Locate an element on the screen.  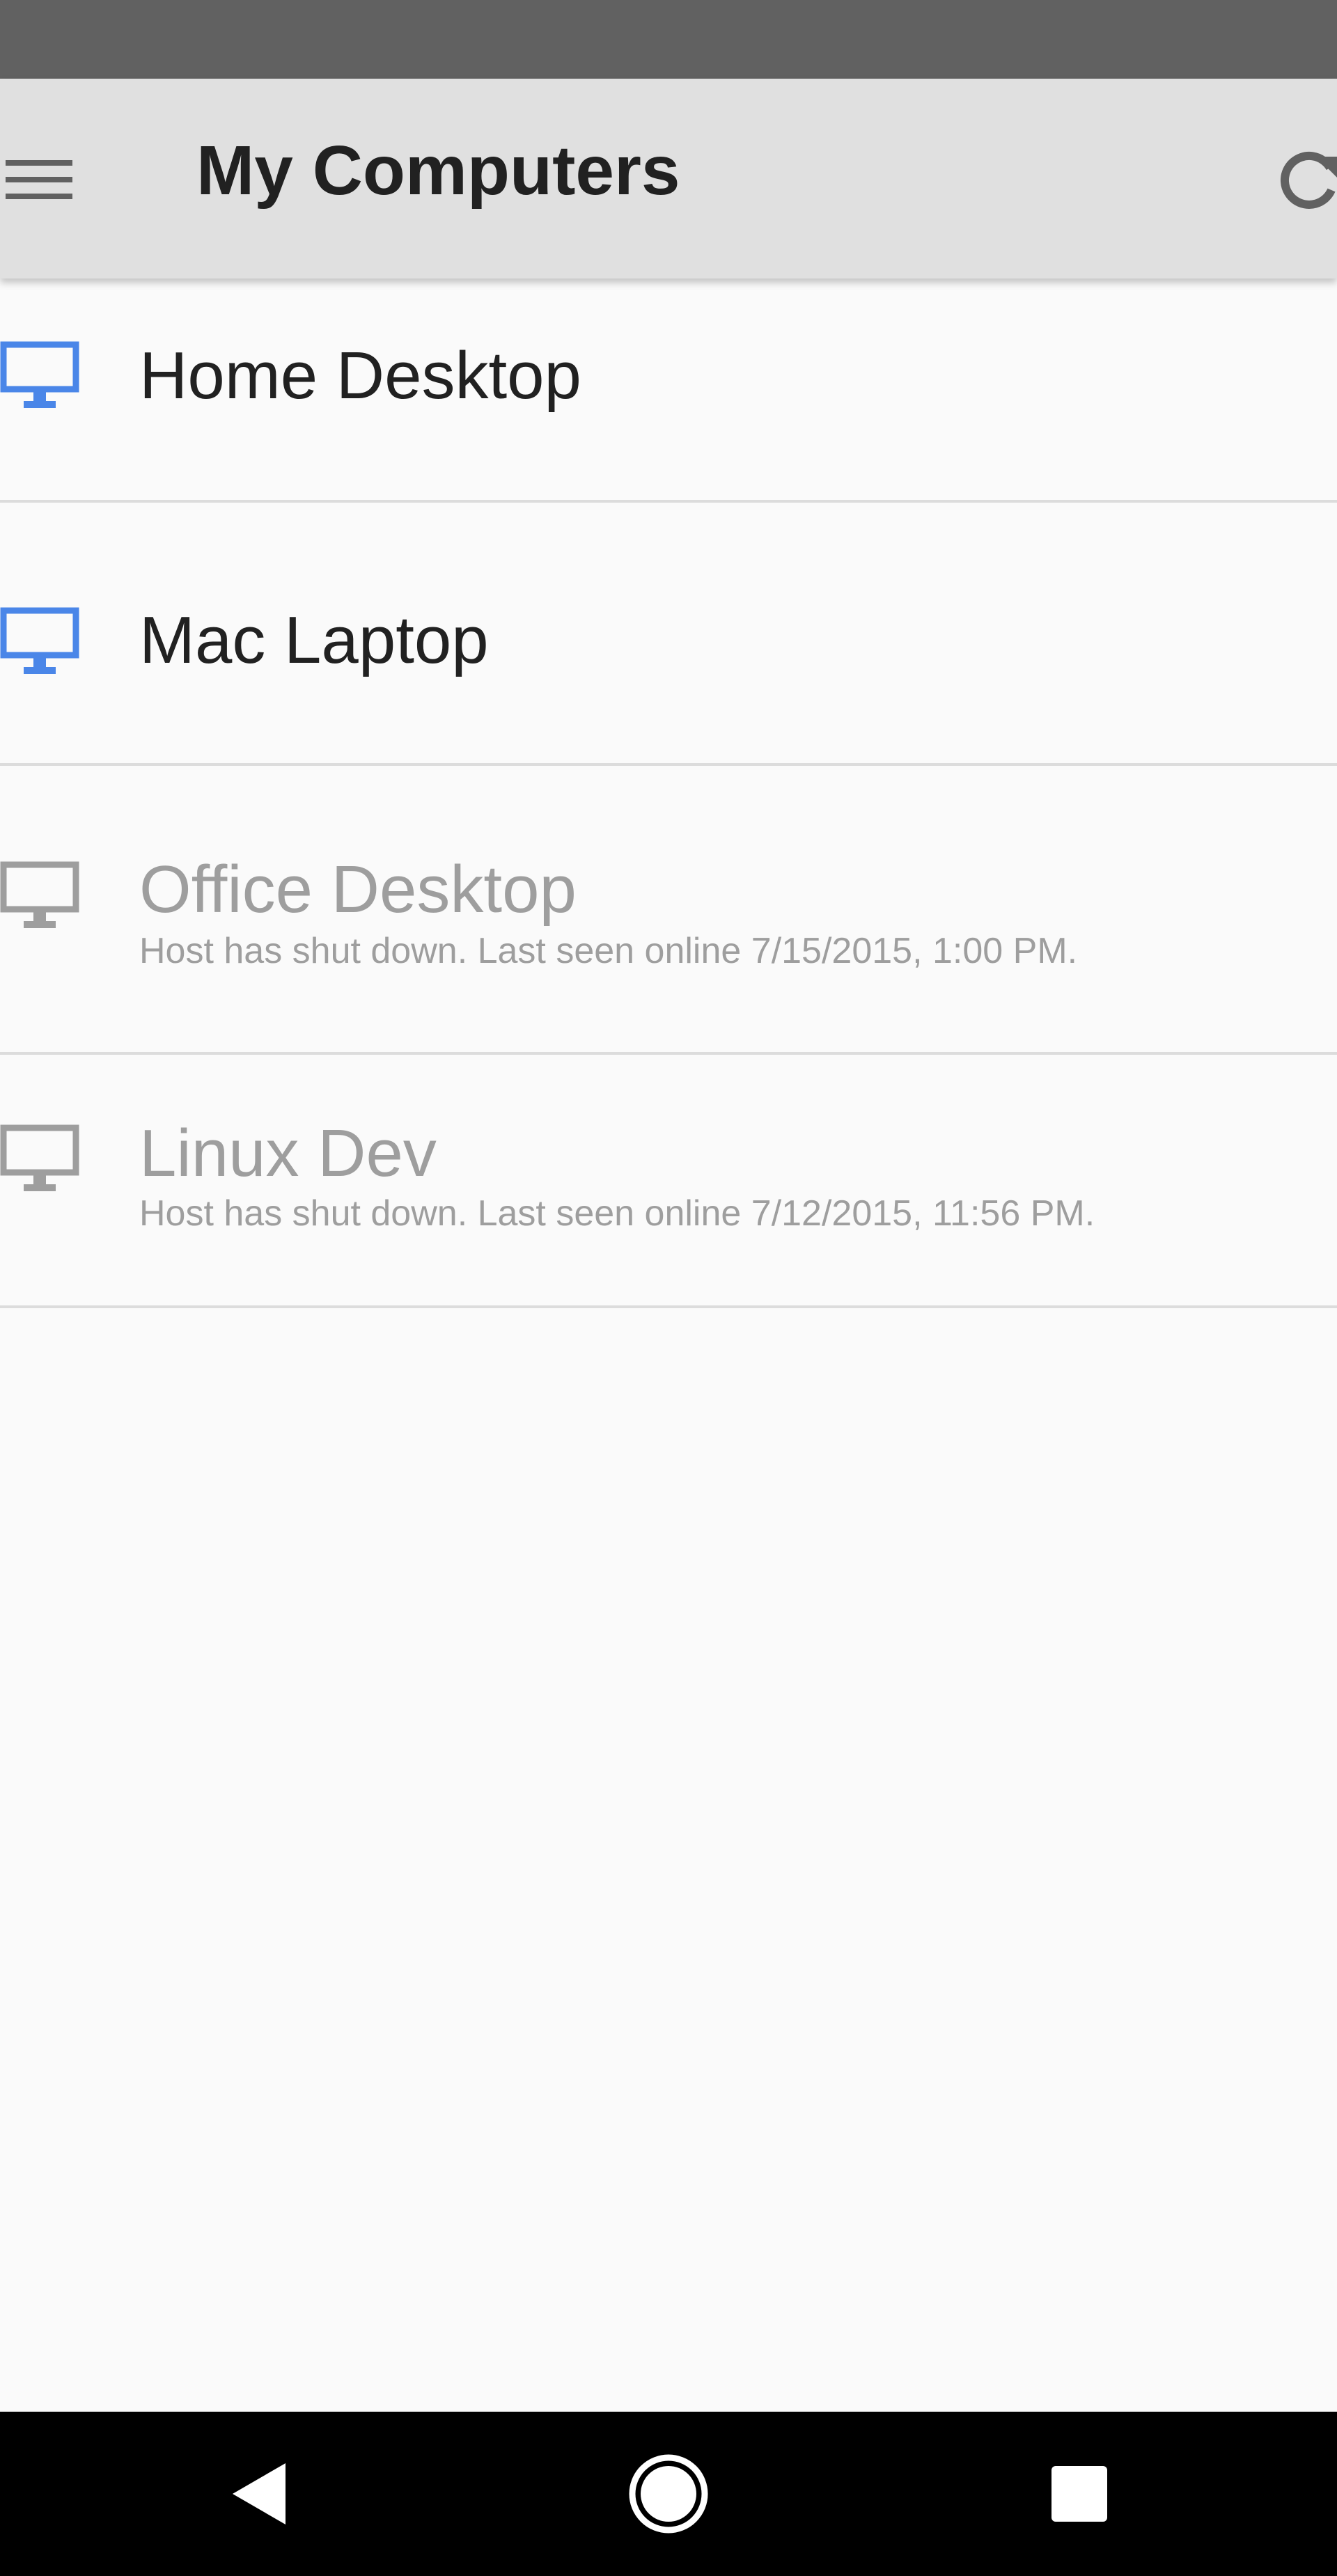
home-button is located at coordinates (668, 2494).